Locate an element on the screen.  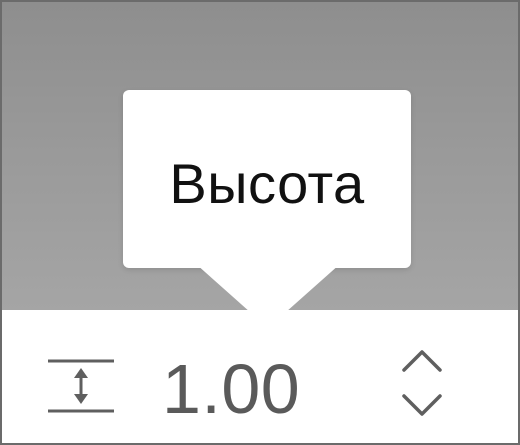
line-height-icon is located at coordinates (81, 386).